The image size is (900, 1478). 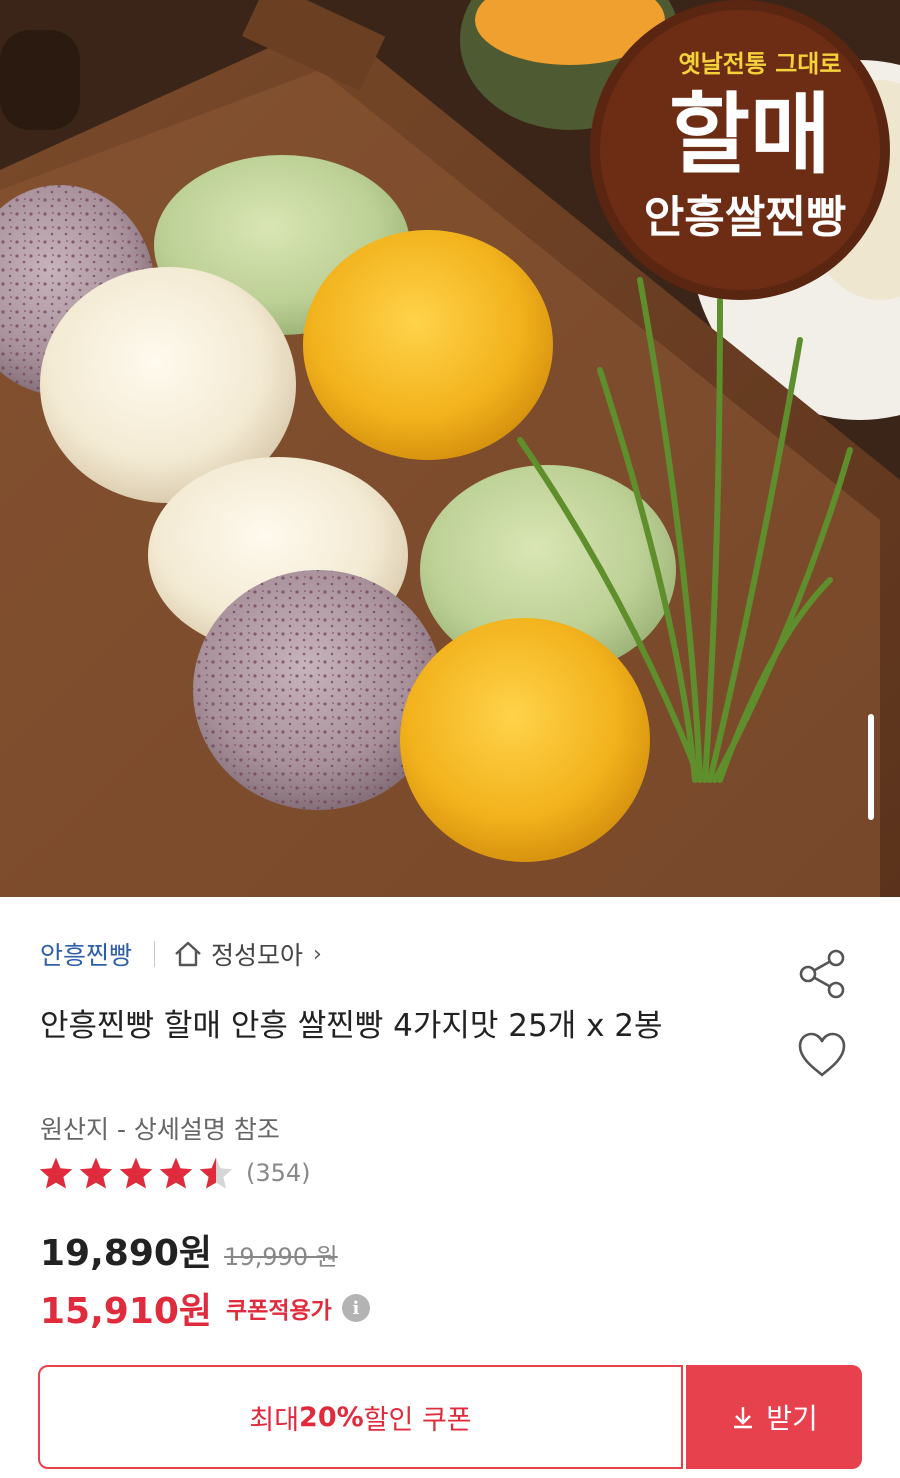 I want to click on sale-price: 19,890원, so click(x=126, y=1253).